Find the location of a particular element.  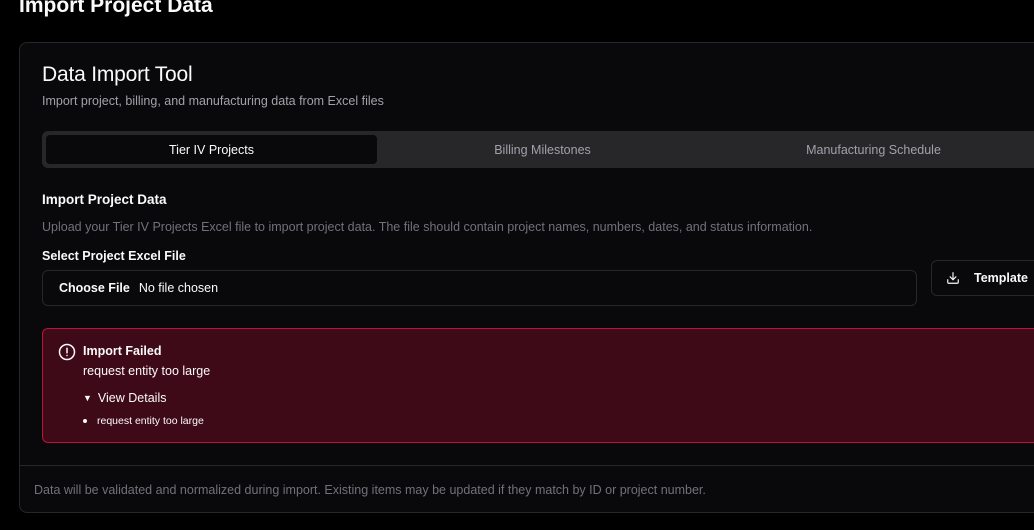

download-icon is located at coordinates (953, 278).